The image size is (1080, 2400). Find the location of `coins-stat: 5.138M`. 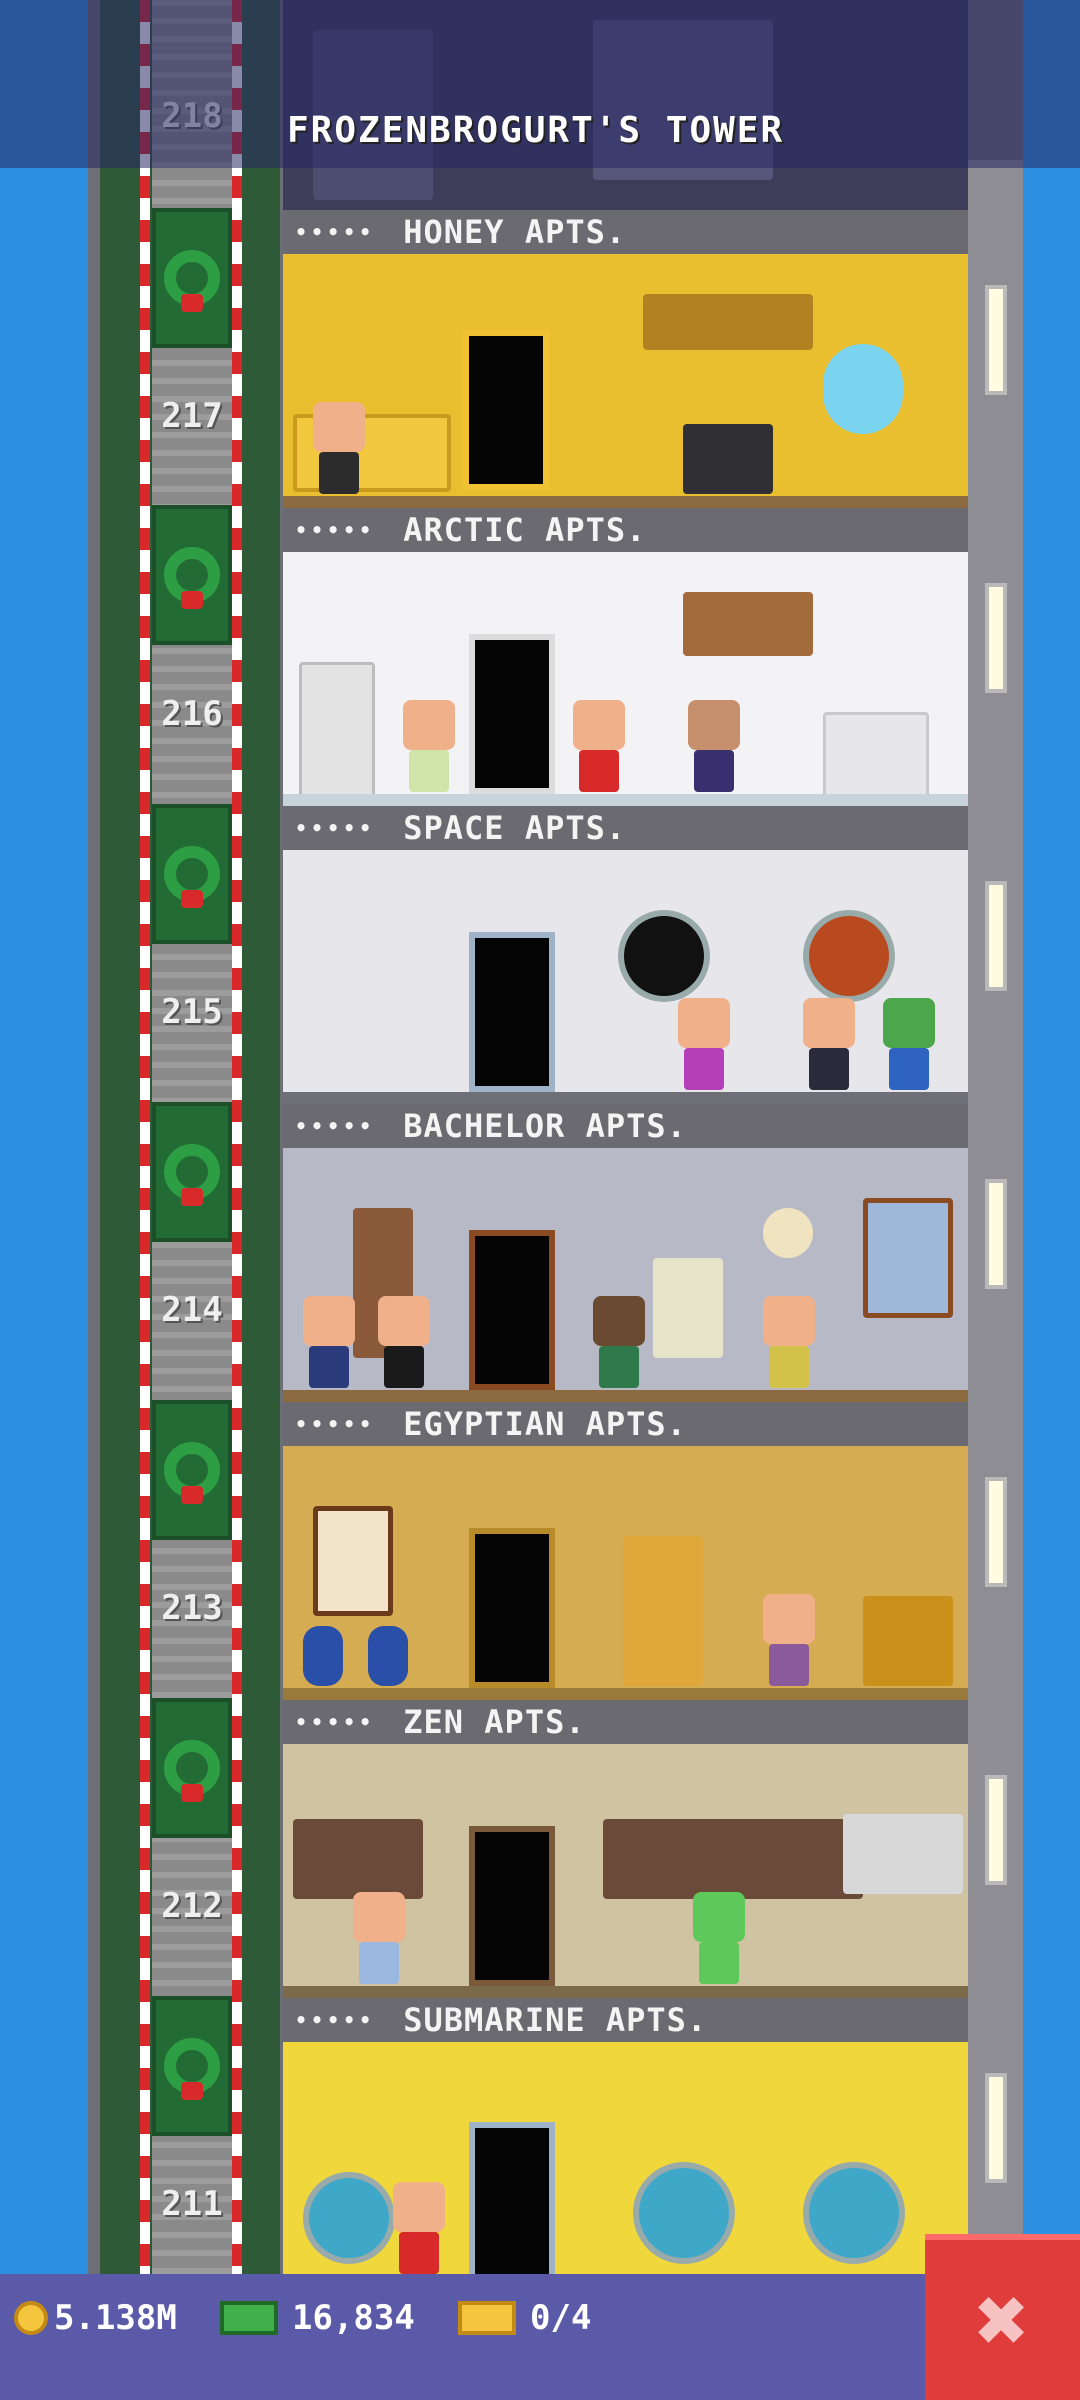

coins-stat: 5.138M is located at coordinates (95, 2318).